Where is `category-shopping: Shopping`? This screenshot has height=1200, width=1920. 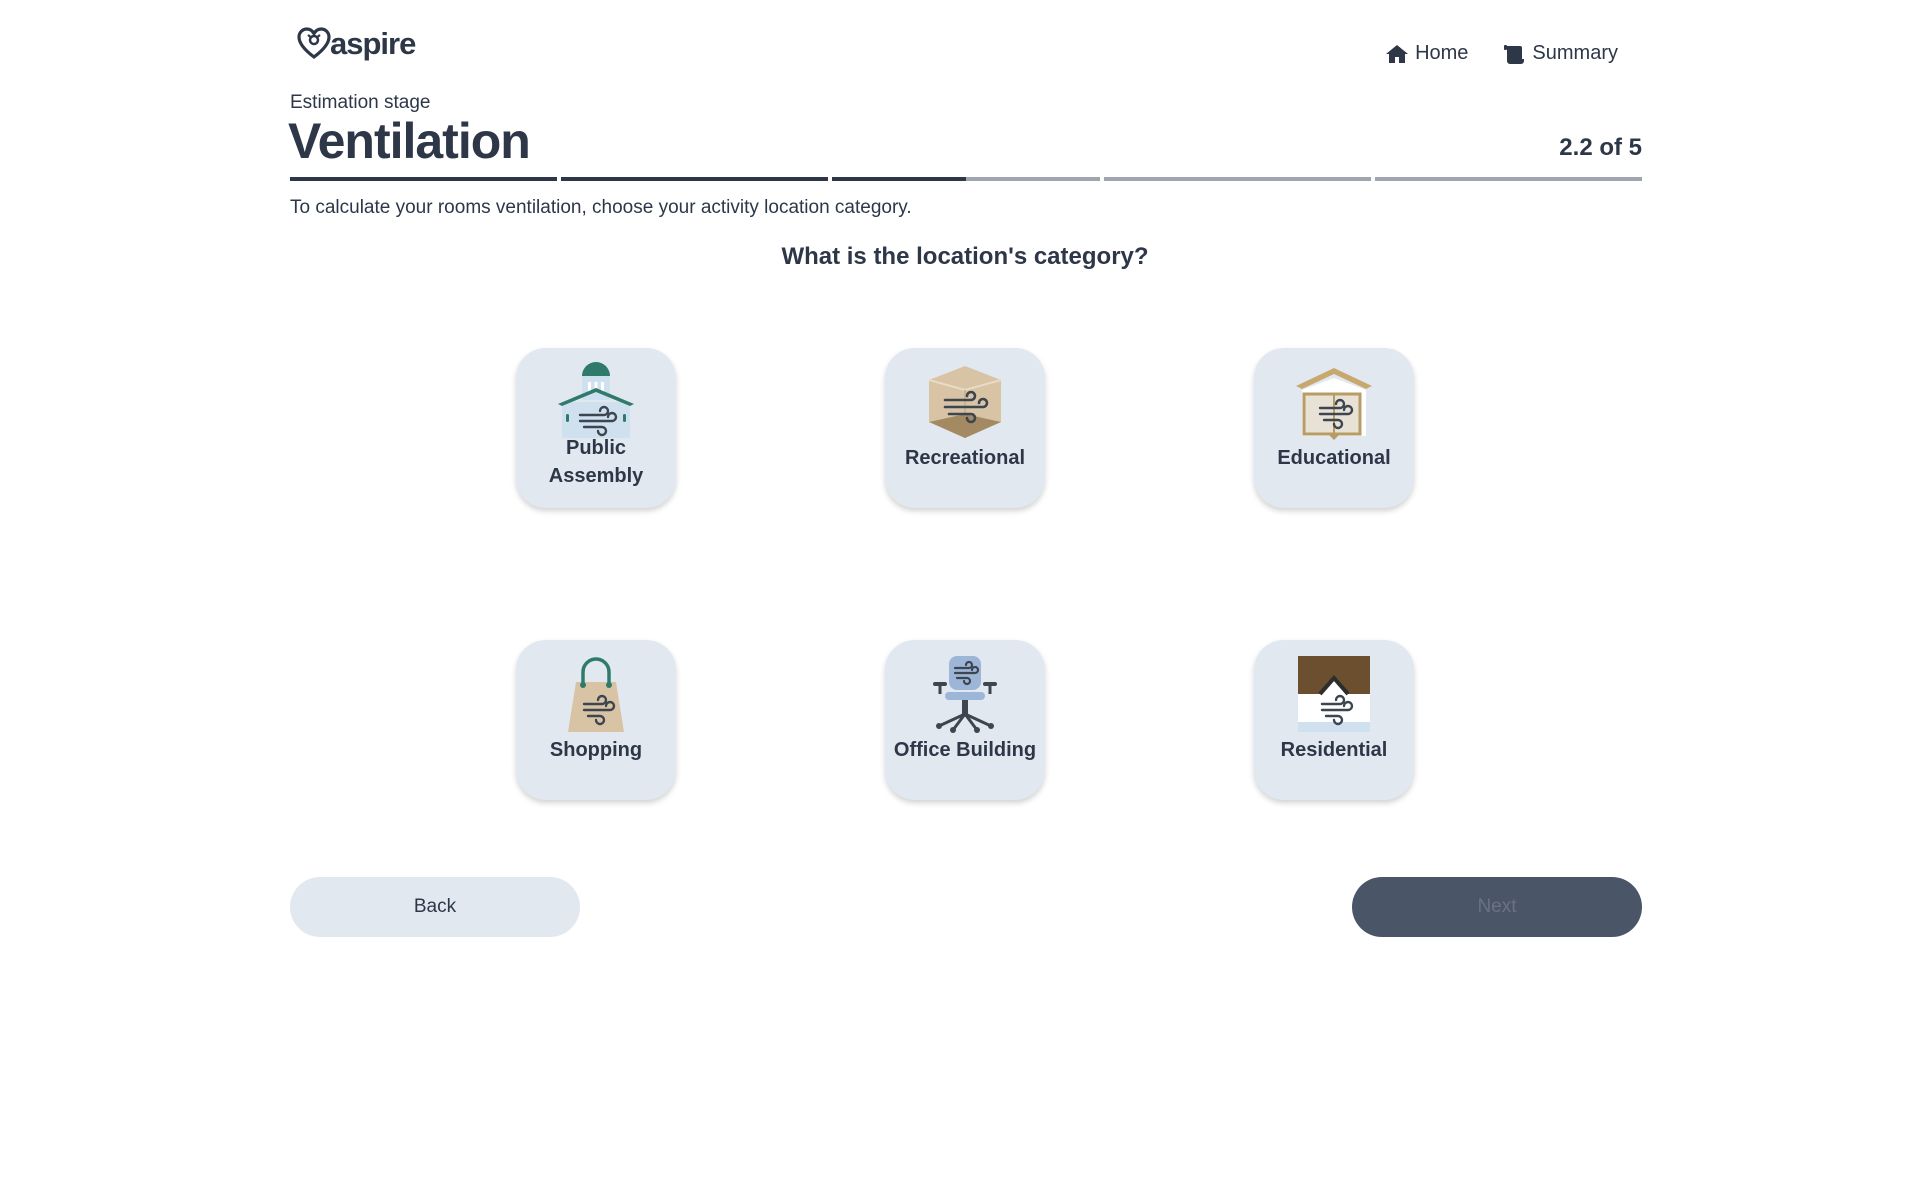
category-shopping: Shopping is located at coordinates (596, 720).